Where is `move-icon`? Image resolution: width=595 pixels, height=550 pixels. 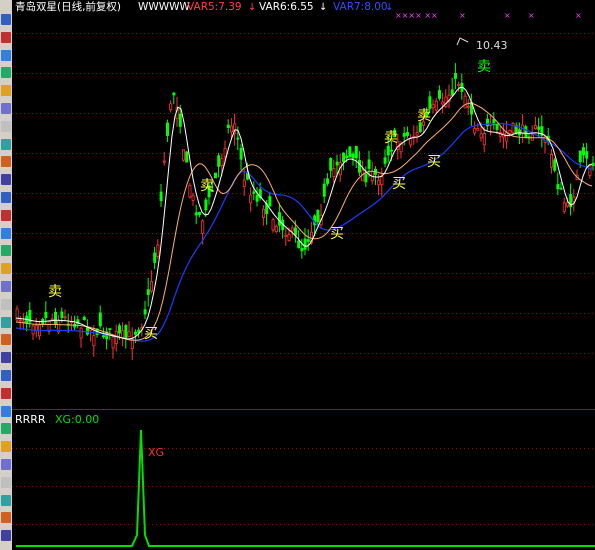 move-icon is located at coordinates (6, 500).